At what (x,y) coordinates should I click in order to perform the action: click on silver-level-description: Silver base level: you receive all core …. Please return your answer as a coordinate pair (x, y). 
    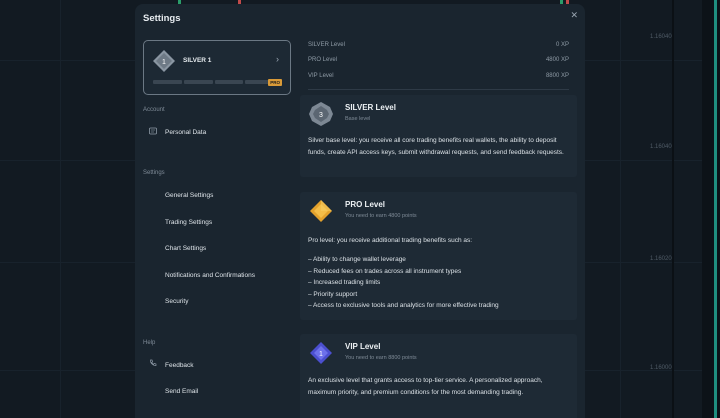
    Looking at the image, I should click on (436, 146).